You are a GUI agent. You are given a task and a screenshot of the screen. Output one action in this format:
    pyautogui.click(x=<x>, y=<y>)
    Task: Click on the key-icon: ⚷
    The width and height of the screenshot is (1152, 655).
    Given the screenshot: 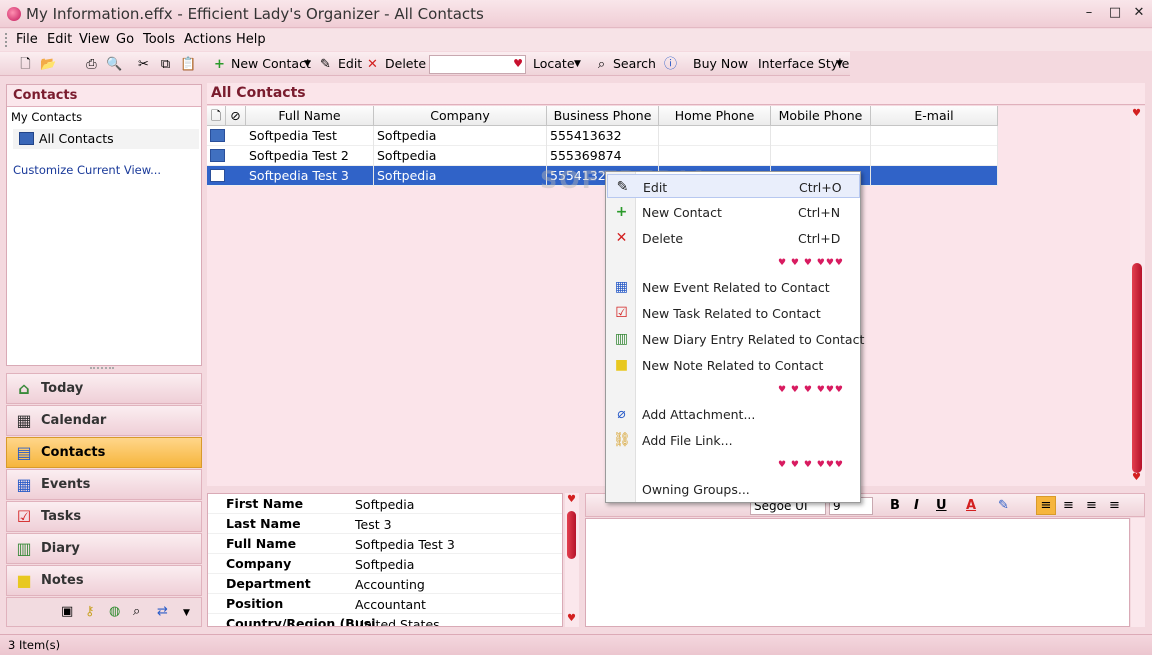 What is the action you would take?
    pyautogui.click(x=90, y=611)
    